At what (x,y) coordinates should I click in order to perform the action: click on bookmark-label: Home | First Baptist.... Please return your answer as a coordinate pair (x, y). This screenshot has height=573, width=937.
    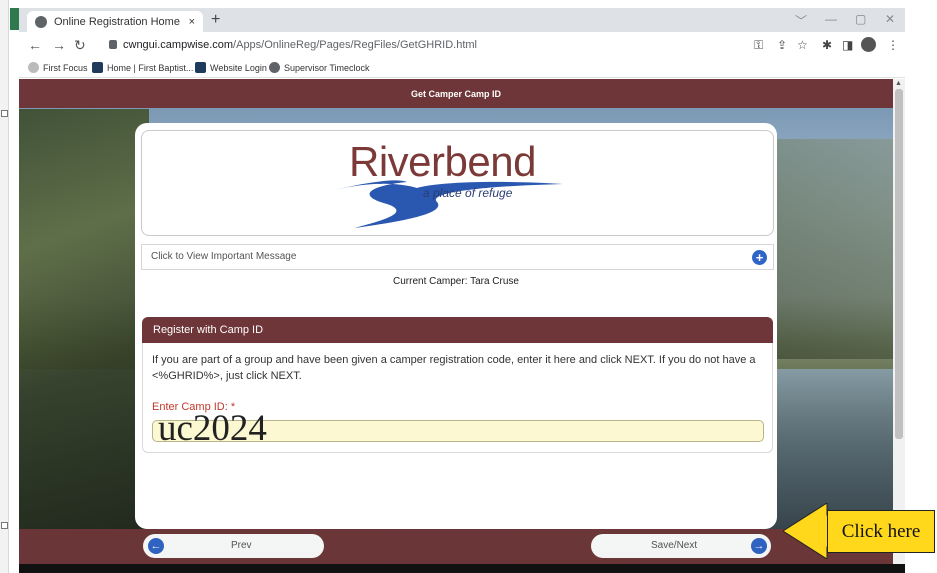
    Looking at the image, I should click on (150, 67).